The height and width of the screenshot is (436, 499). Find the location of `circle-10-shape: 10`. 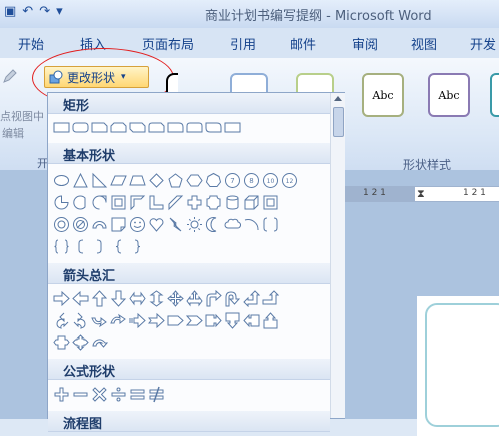

circle-10-shape: 10 is located at coordinates (270, 180).